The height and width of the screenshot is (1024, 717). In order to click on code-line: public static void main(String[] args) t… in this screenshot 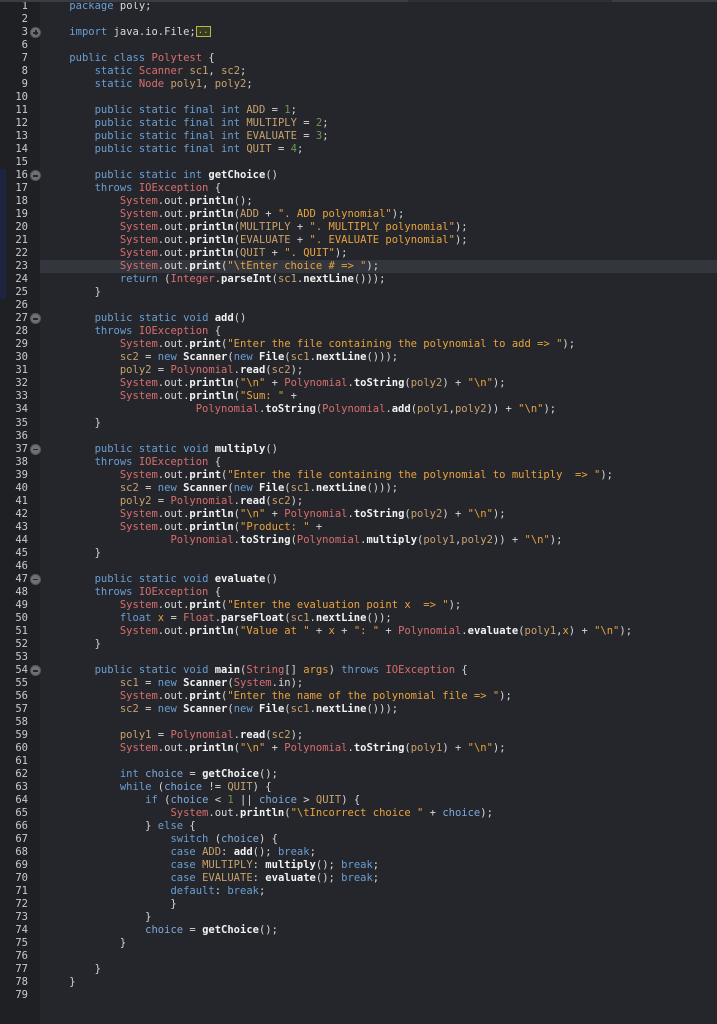, I will do `click(378, 670)`.